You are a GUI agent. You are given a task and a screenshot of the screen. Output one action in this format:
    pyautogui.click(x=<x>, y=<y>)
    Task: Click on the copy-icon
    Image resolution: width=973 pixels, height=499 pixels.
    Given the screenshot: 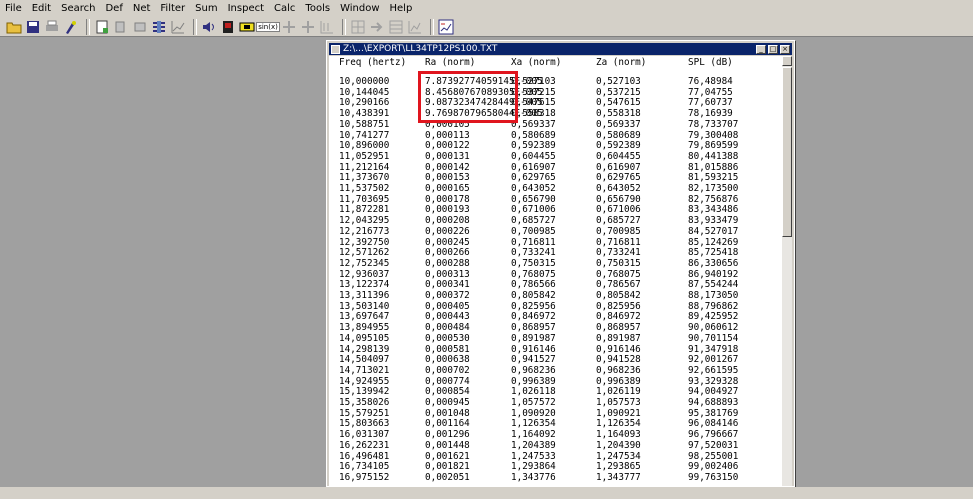 What is the action you would take?
    pyautogui.click(x=121, y=27)
    